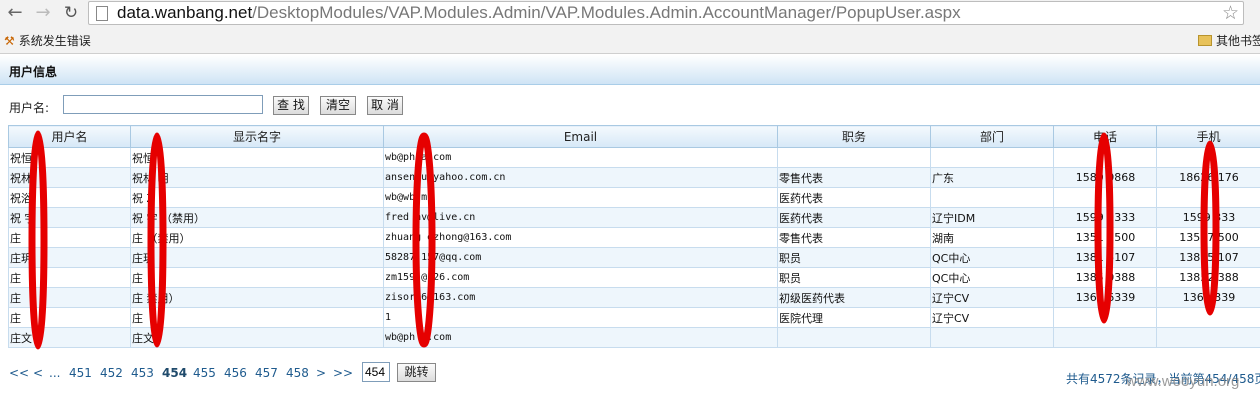  I want to click on page-title: 用户信息, so click(33, 72).